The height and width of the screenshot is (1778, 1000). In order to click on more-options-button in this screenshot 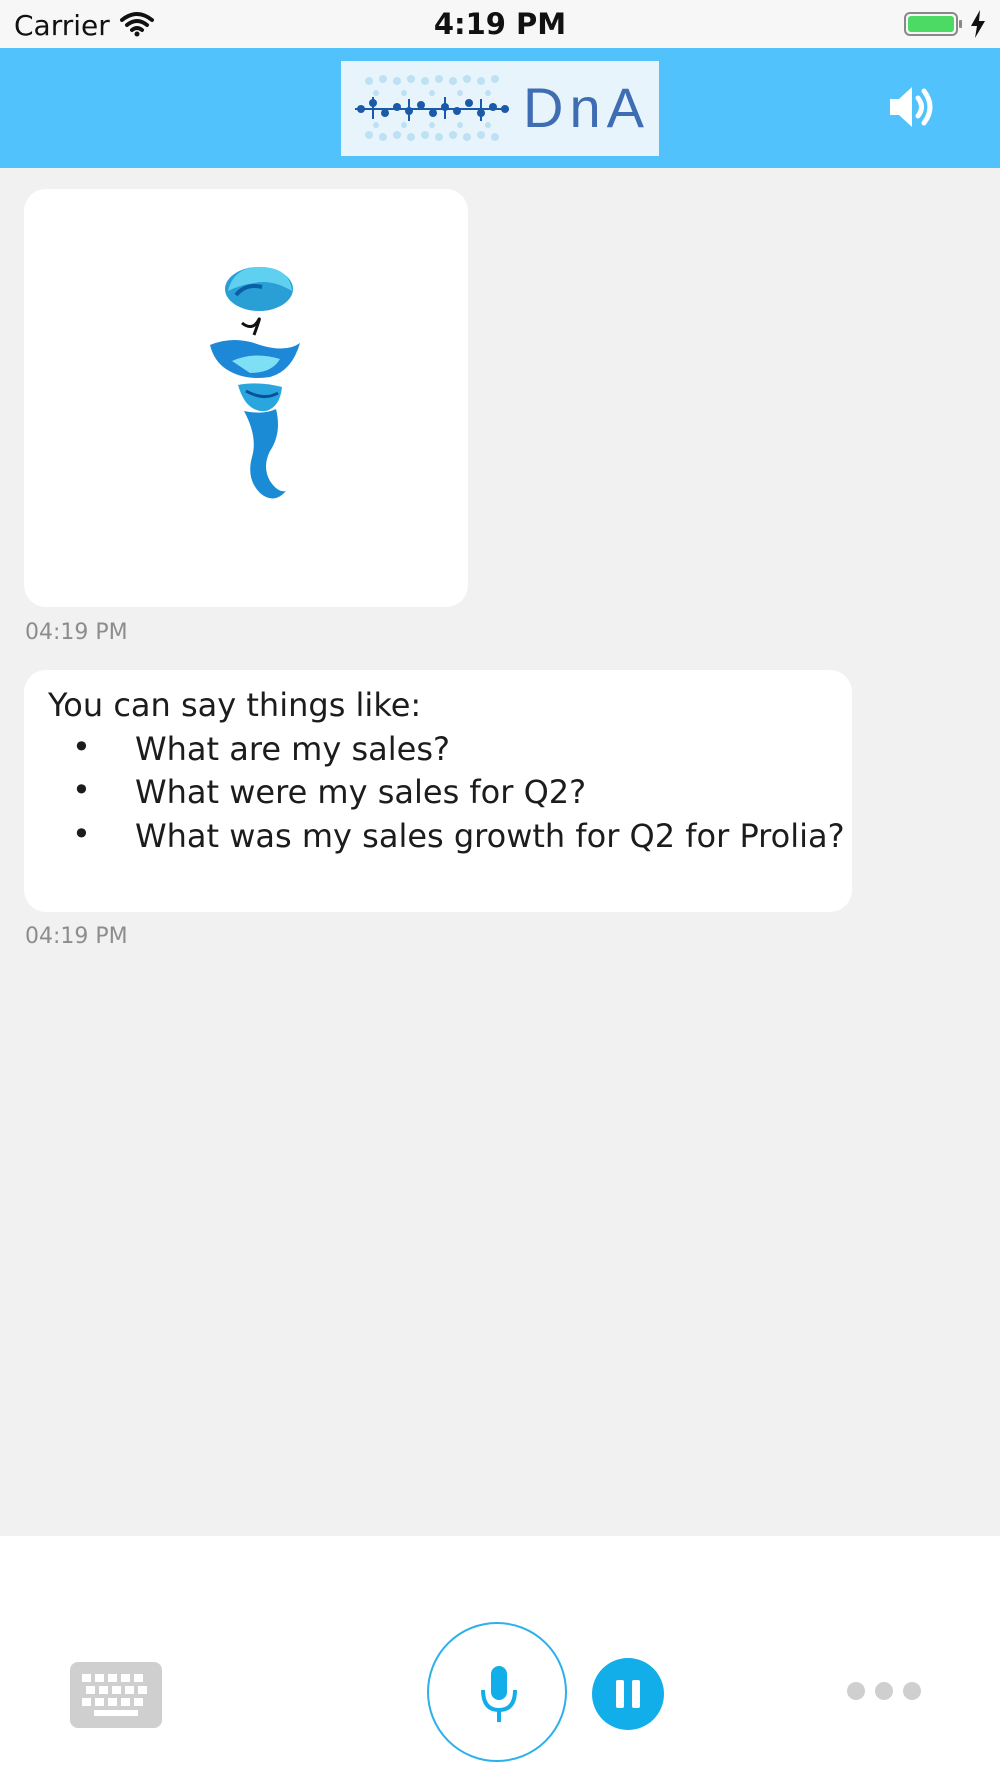, I will do `click(884, 1691)`.